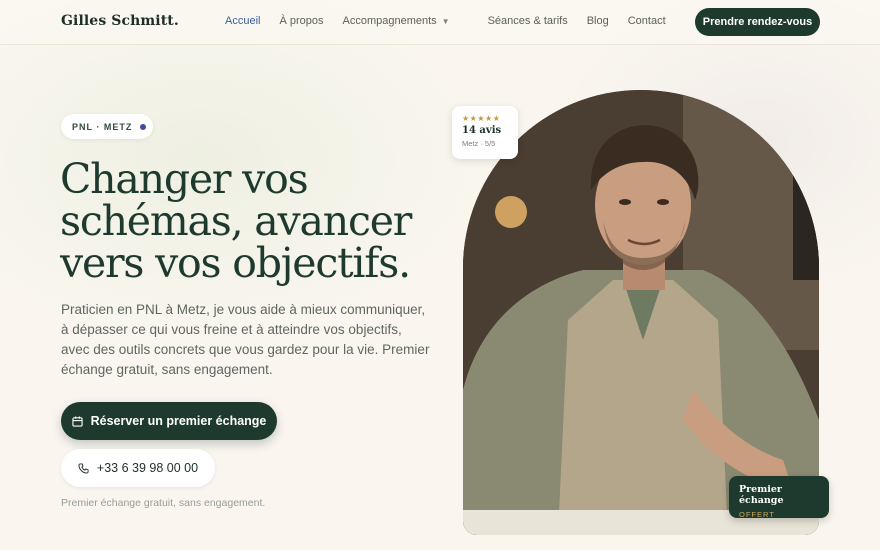  What do you see at coordinates (301, 21) in the screenshot?
I see `nav-item-a-propos: À propos` at bounding box center [301, 21].